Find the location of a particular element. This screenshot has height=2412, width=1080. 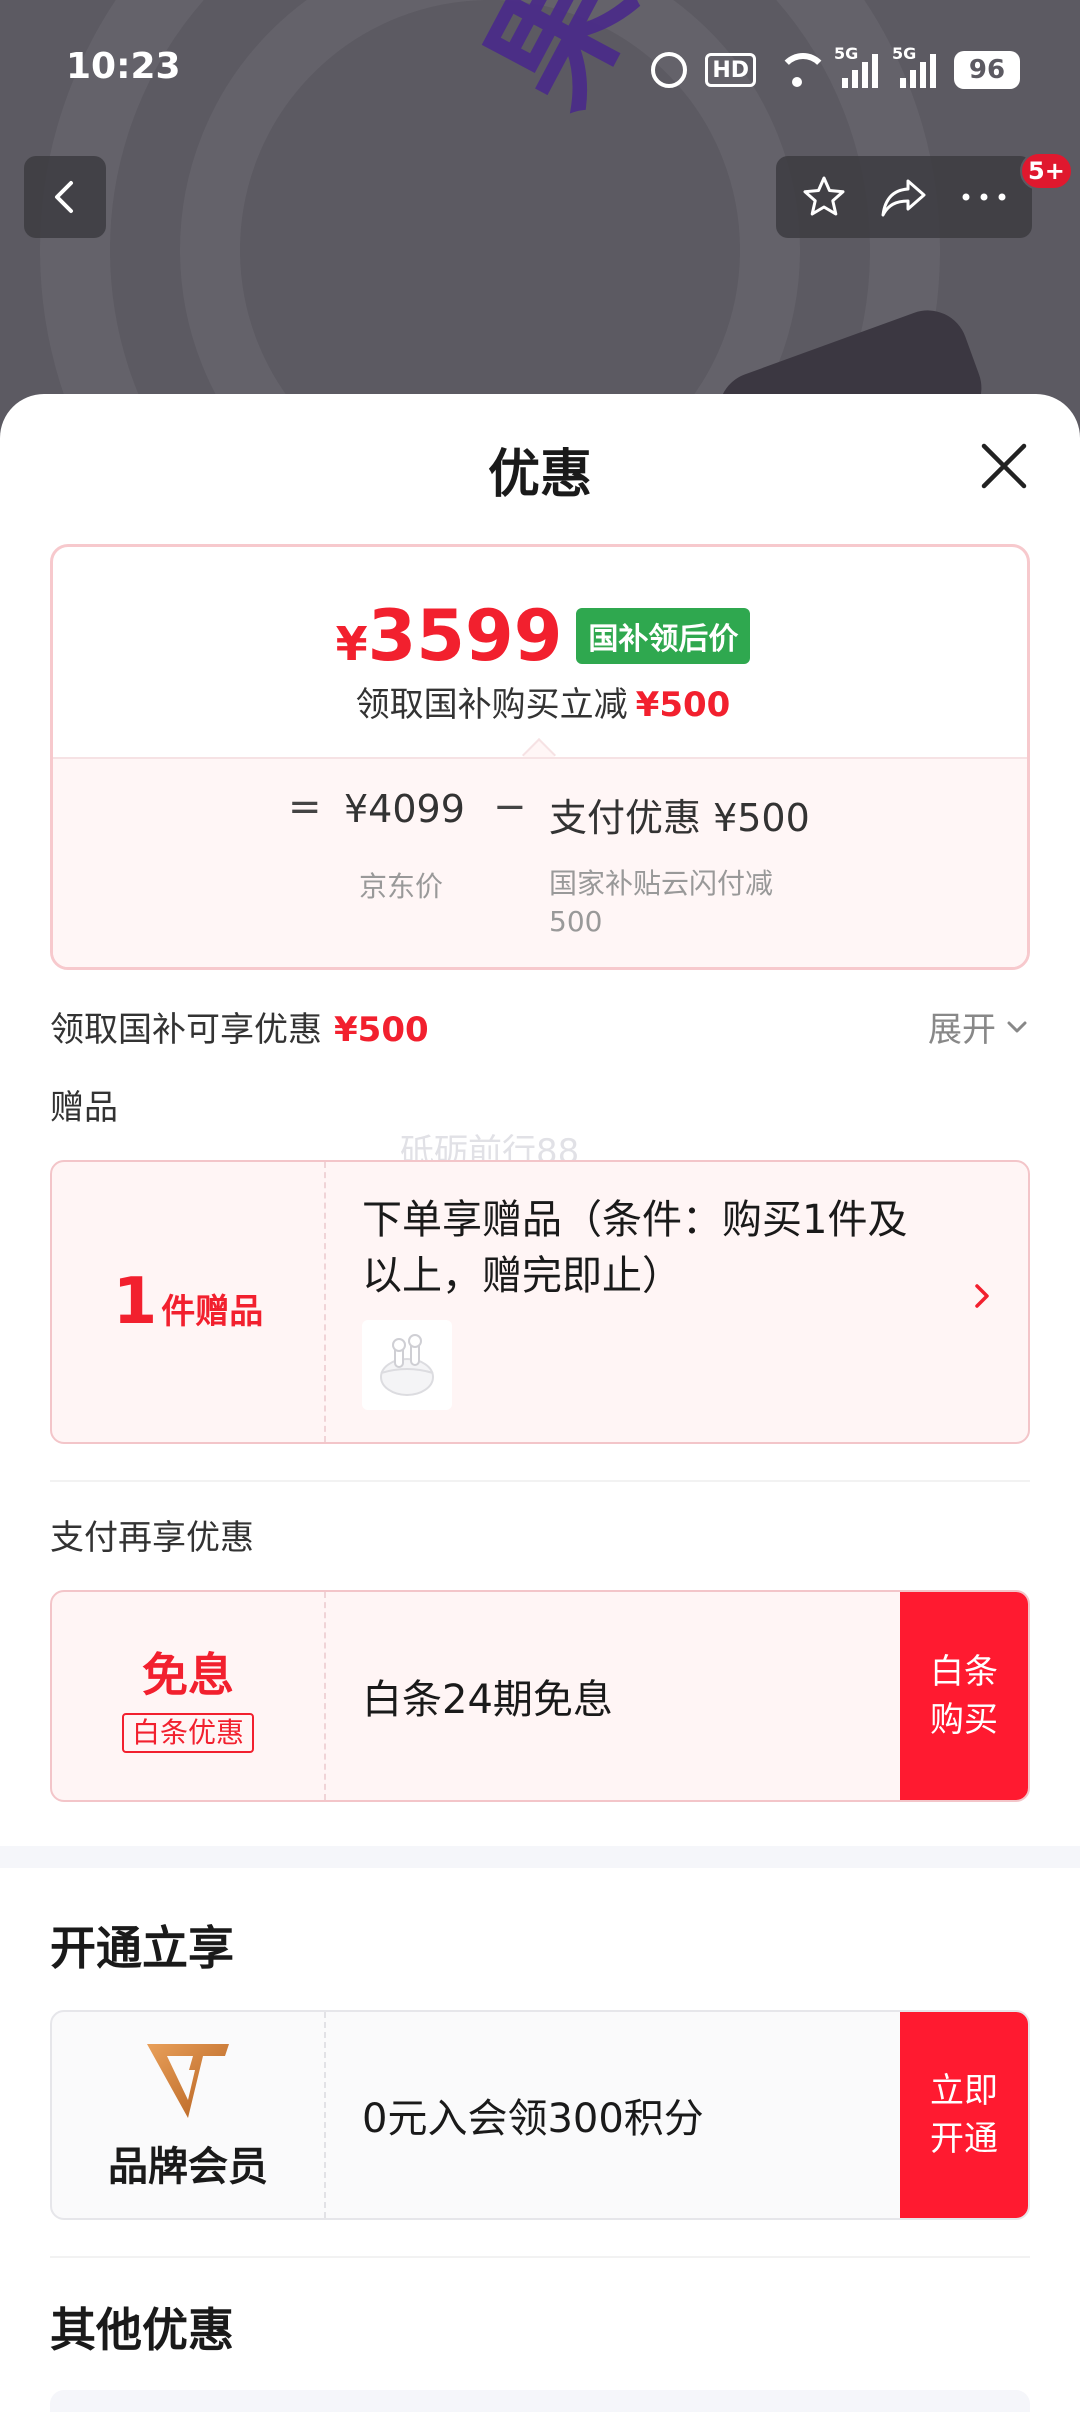

price-summary: ¥3599 国补领后价 领取国补购买立减 ¥500 is located at coordinates (540, 652).